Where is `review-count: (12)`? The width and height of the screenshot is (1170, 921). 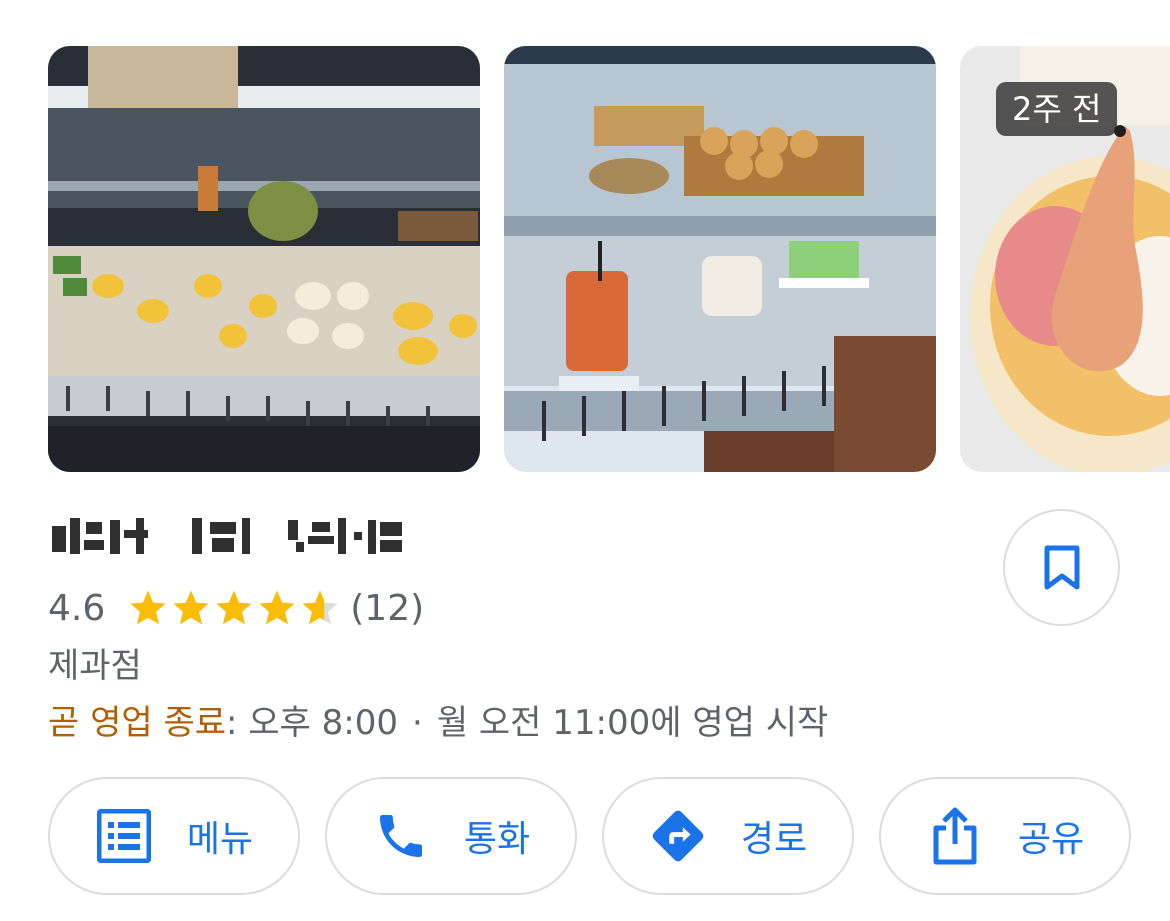
review-count: (12) is located at coordinates (387, 608).